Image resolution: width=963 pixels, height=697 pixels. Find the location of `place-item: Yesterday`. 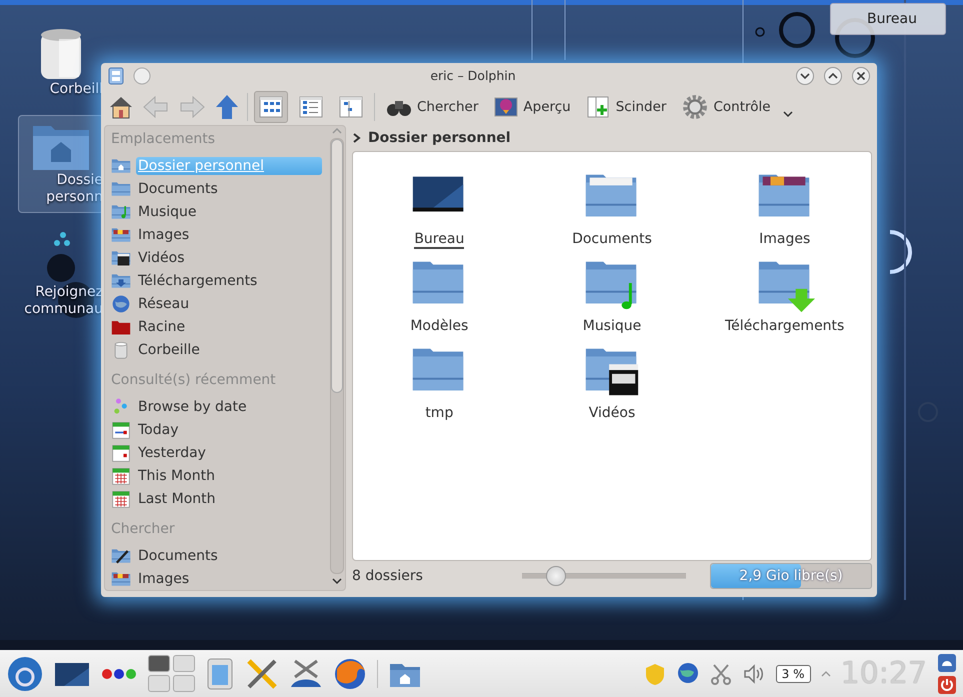

place-item: Yesterday is located at coordinates (173, 453).